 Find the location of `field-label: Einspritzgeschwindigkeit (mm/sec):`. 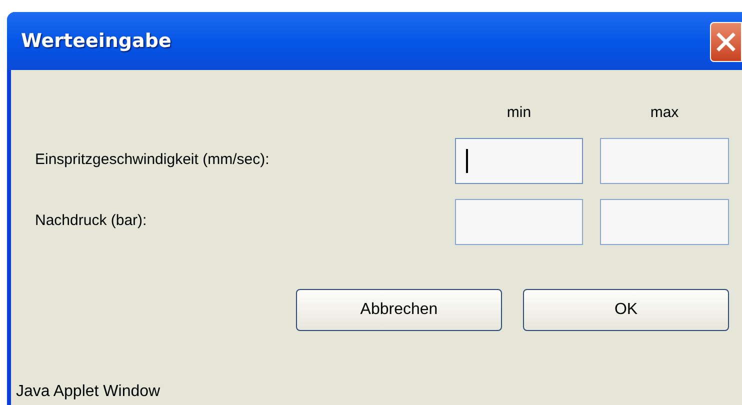

field-label: Einspritzgeschwindigkeit (mm/sec): is located at coordinates (152, 160).